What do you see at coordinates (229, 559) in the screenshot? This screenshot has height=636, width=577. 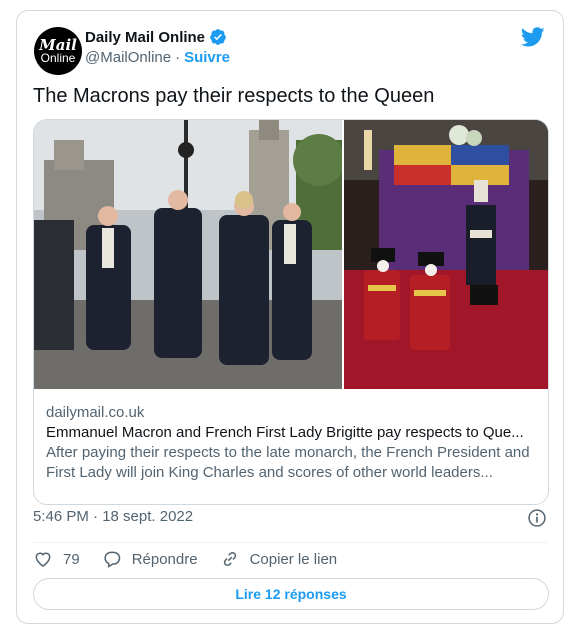 I see `link-icon` at bounding box center [229, 559].